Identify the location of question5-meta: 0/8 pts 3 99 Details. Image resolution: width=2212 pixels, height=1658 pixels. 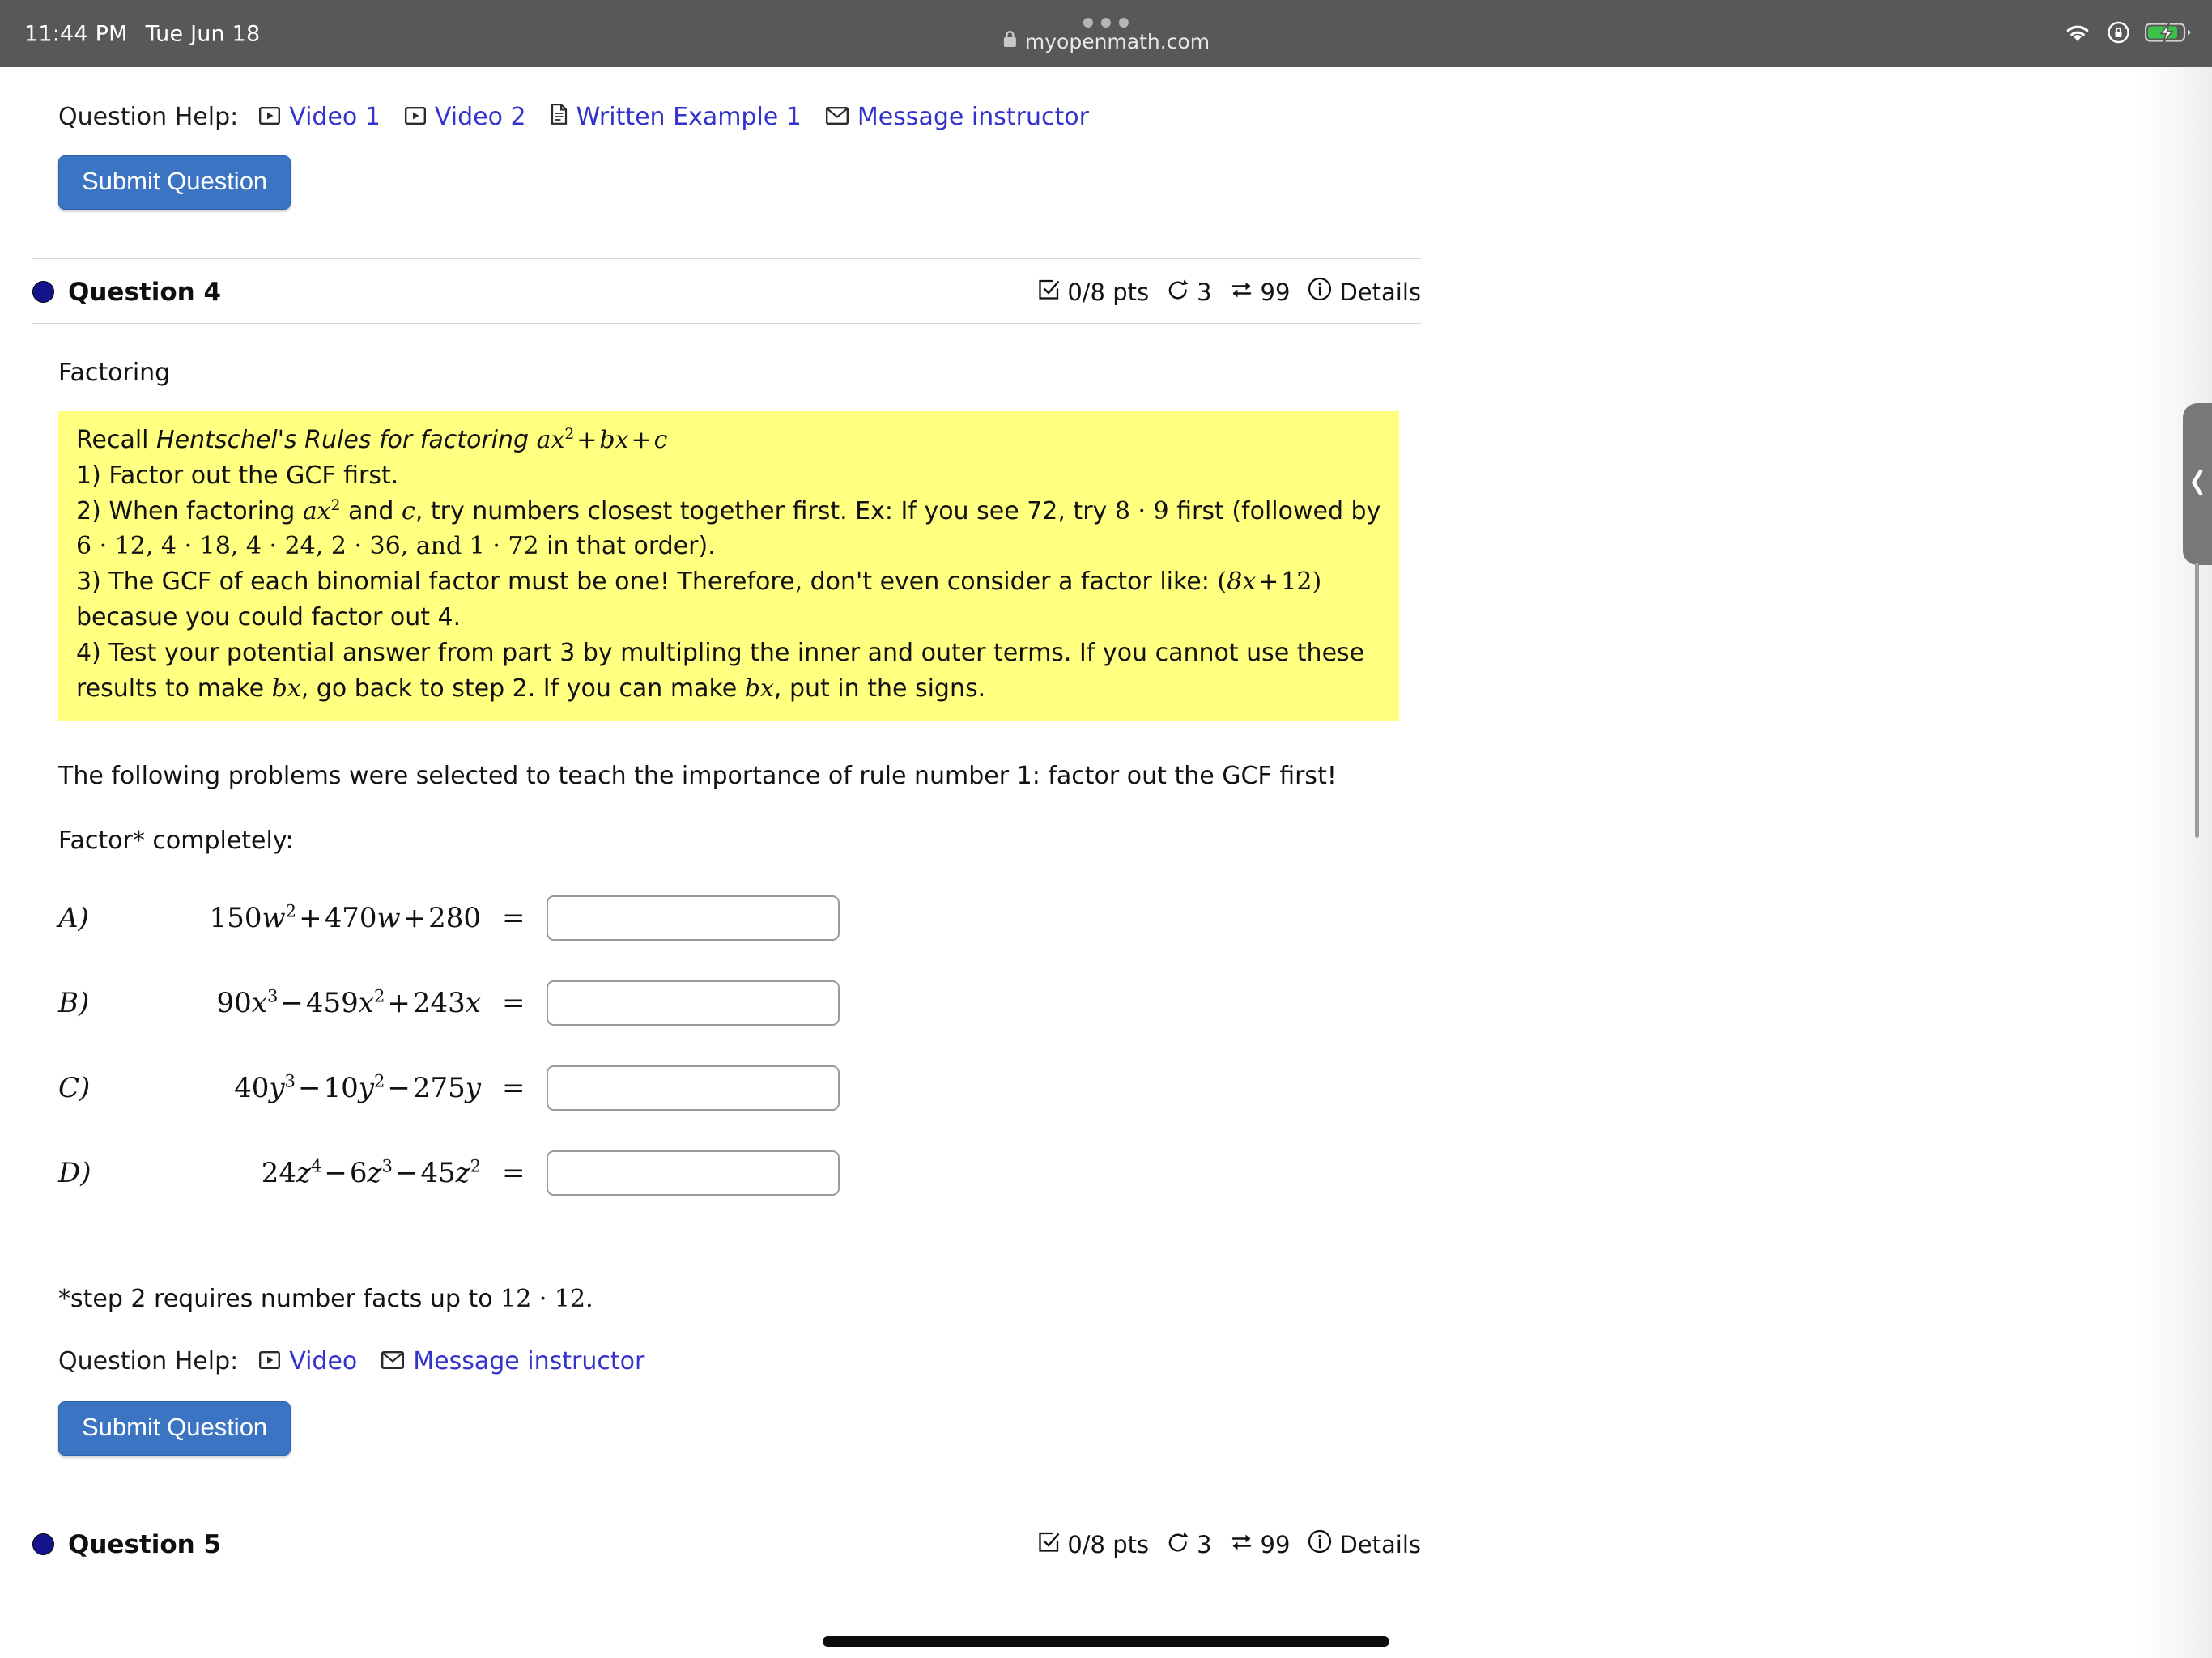
(1230, 1544).